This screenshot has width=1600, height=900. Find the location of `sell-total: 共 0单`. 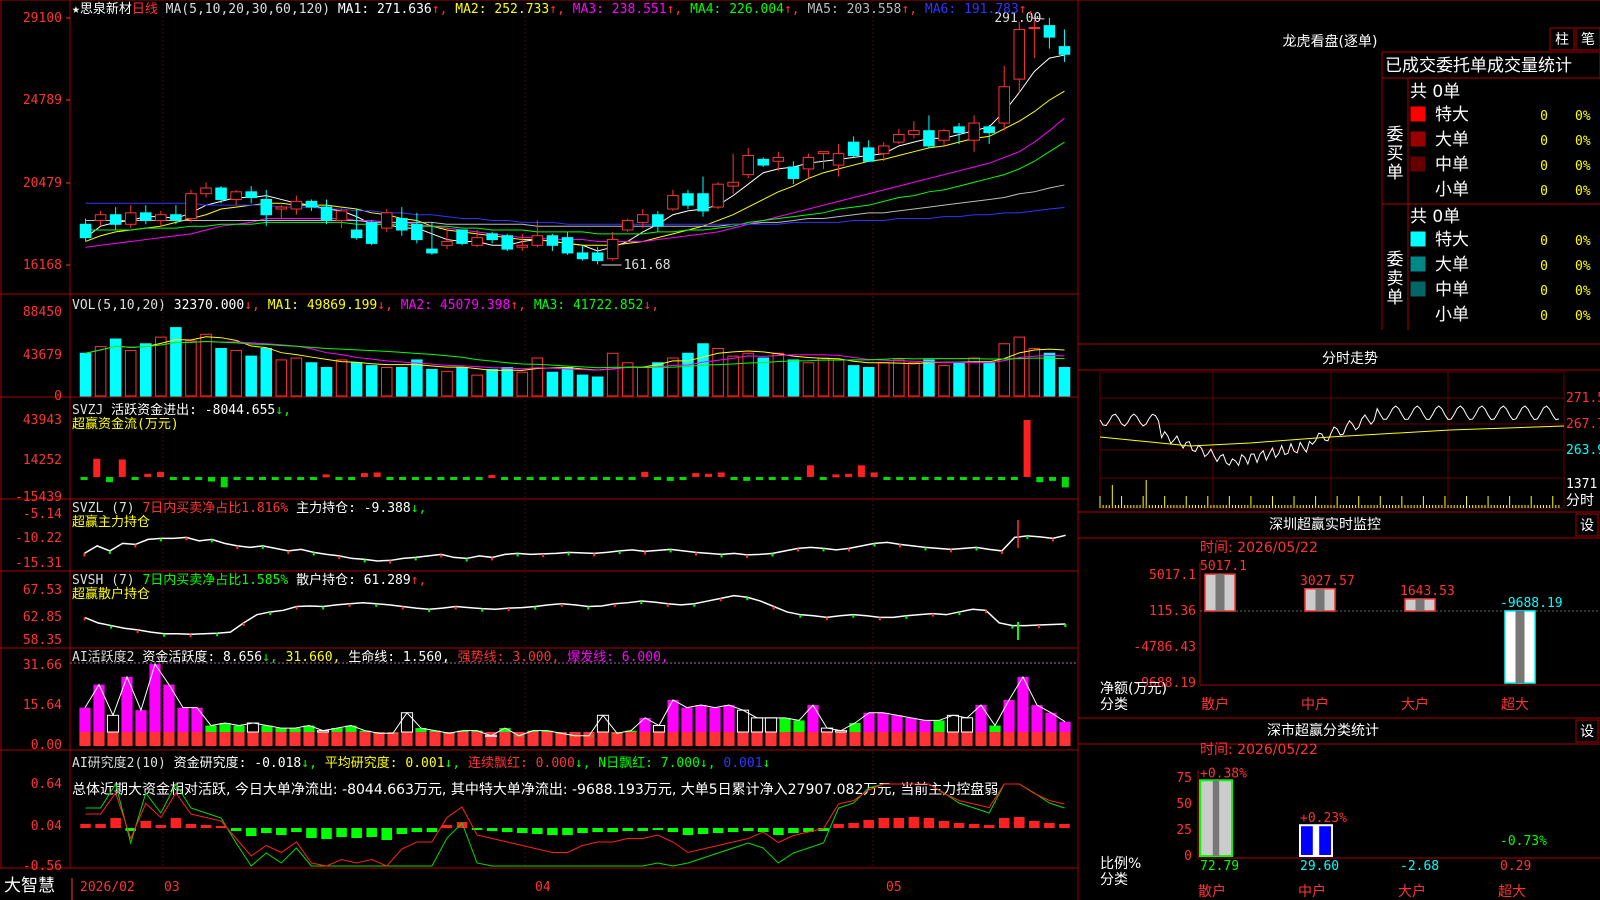

sell-total: 共 0单 is located at coordinates (1435, 217).